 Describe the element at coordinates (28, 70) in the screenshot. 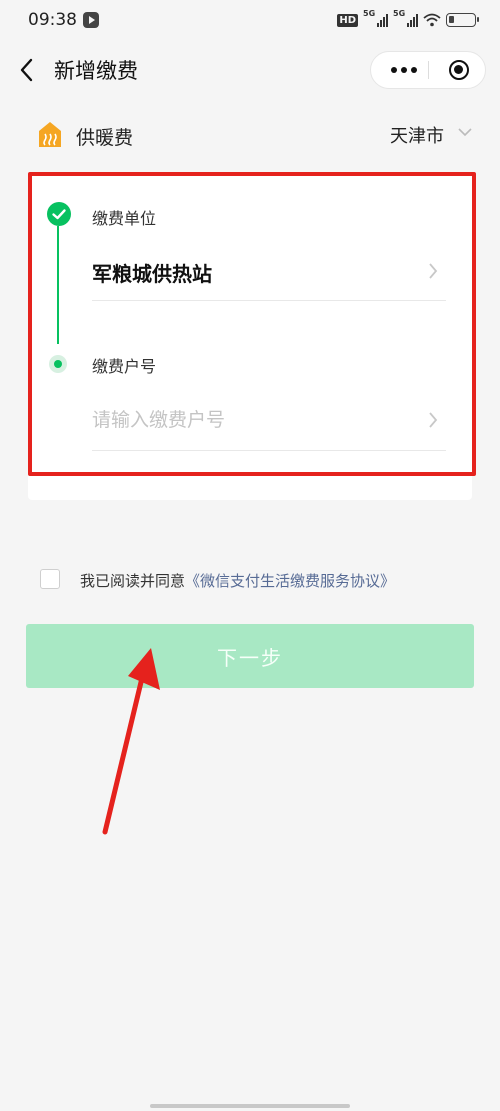

I see `back-arrow-icon` at that location.